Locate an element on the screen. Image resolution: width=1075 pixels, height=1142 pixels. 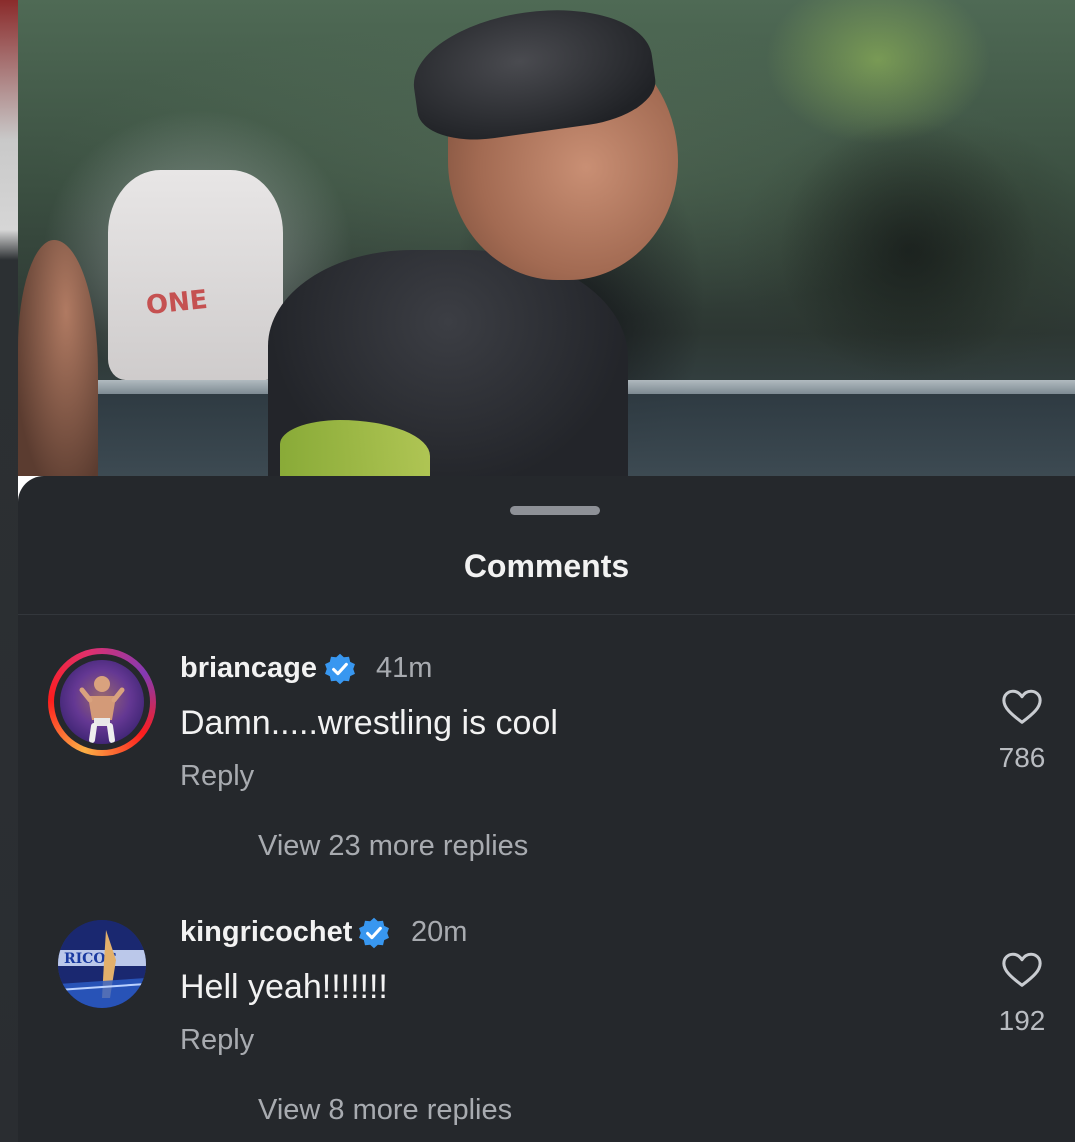
fan-in-crowd is located at coordinates (195, 275).